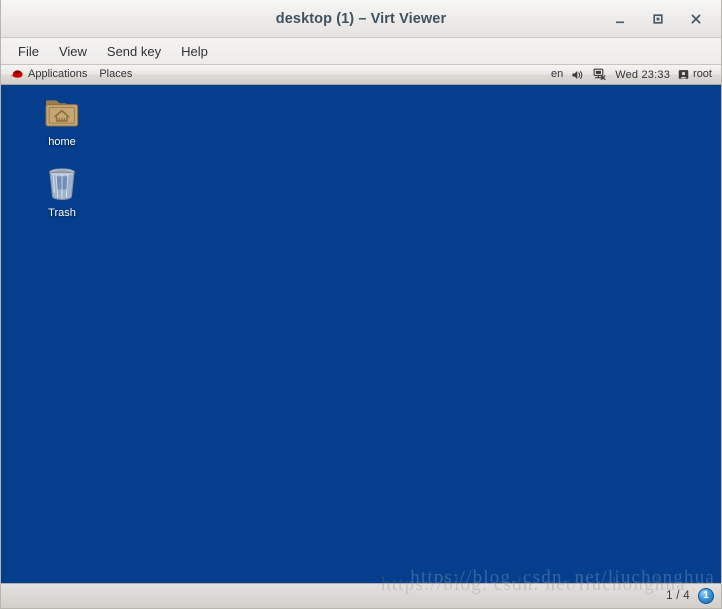 The image size is (722, 609). What do you see at coordinates (696, 19) in the screenshot?
I see `close-button` at bounding box center [696, 19].